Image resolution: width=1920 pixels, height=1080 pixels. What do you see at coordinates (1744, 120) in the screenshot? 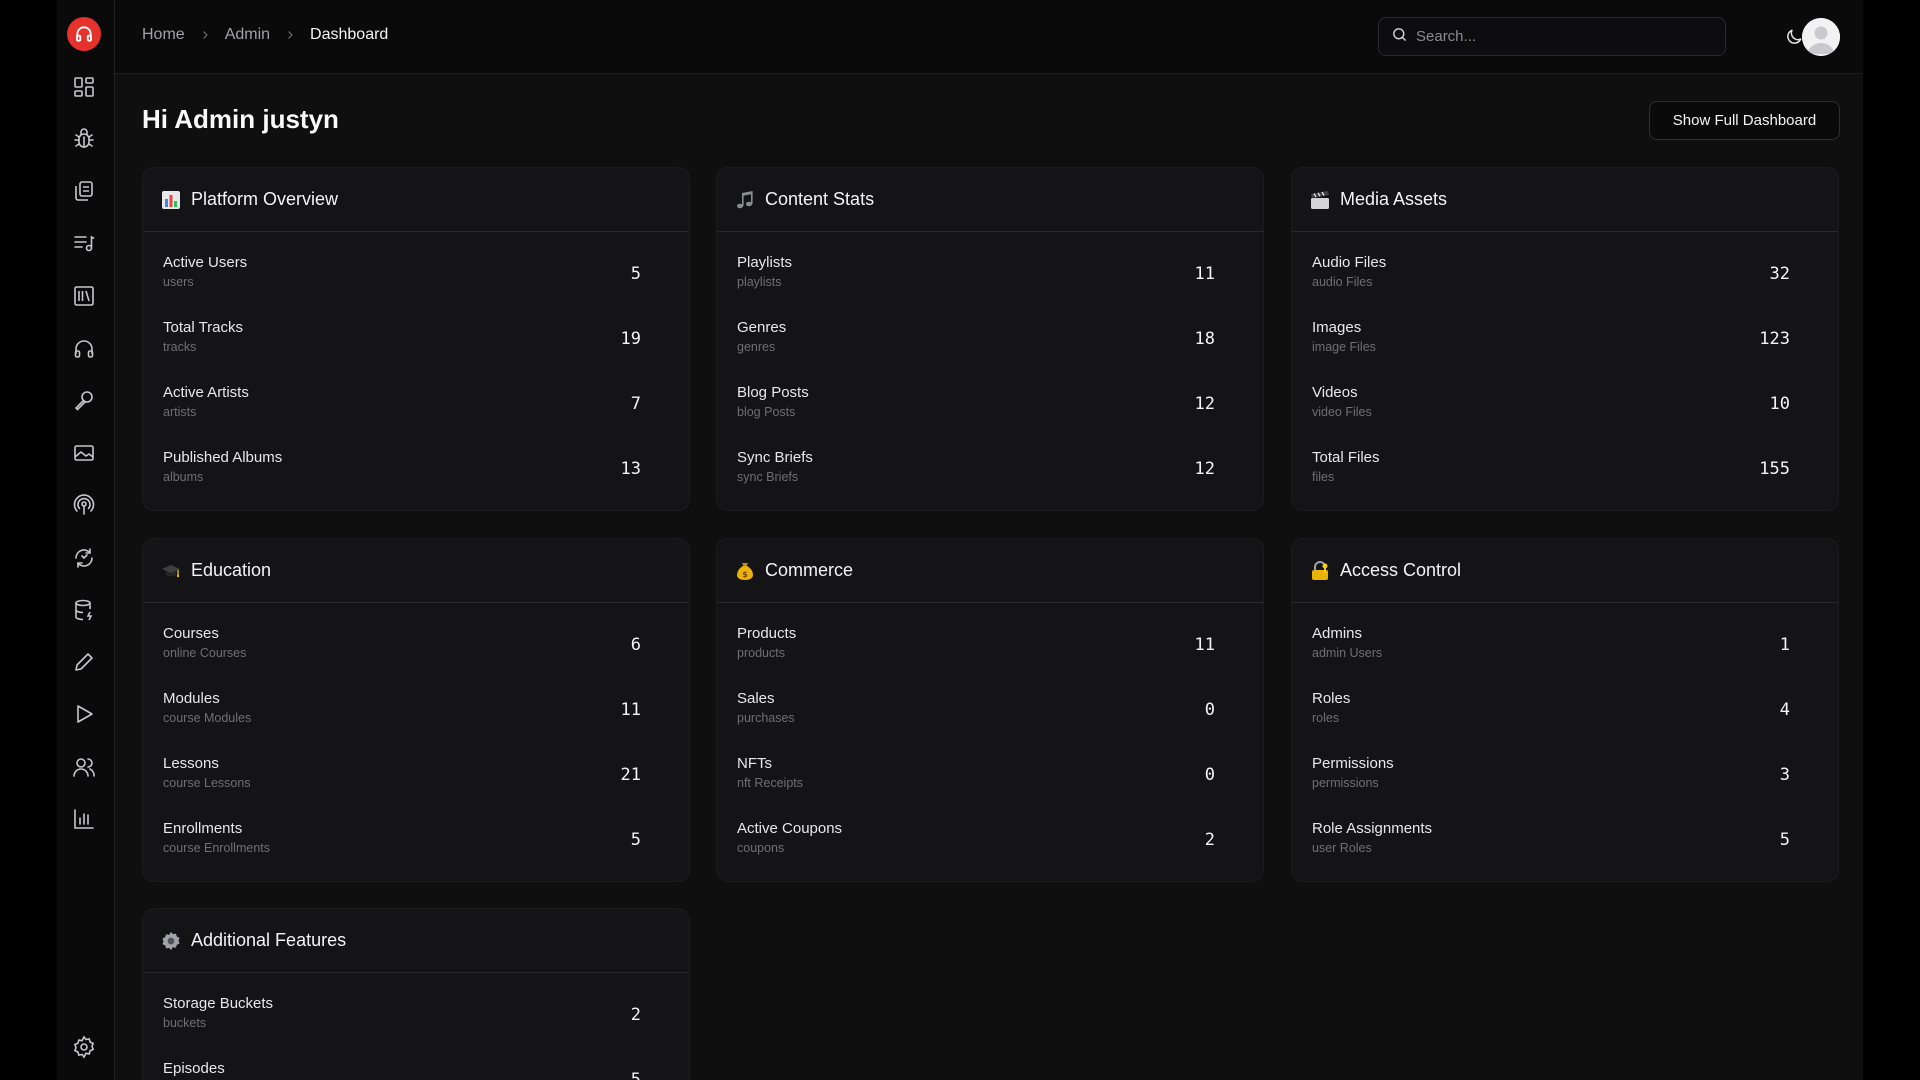
I see `show-full-dashboard-button: Show Full Dashboard` at bounding box center [1744, 120].